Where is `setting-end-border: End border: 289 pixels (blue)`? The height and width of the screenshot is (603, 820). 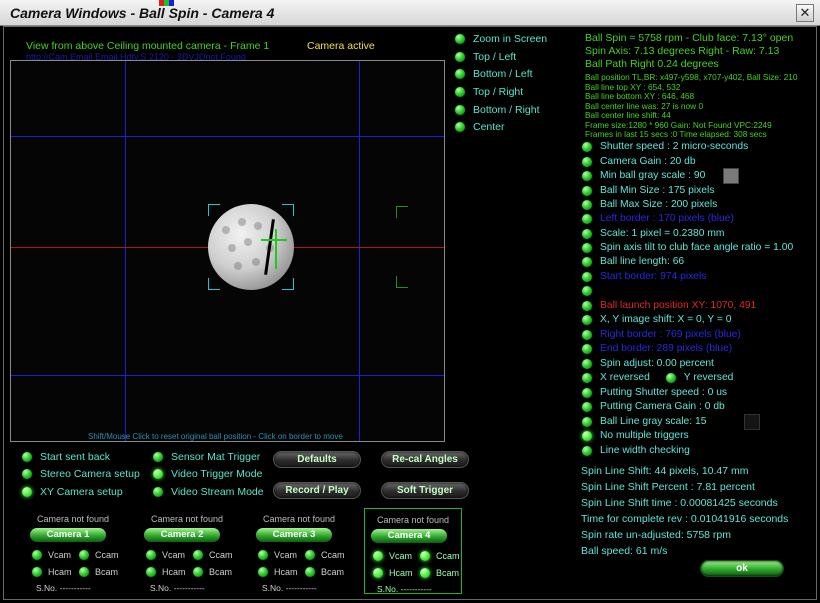 setting-end-border: End border: 289 pixels (blue) is located at coordinates (657, 348).